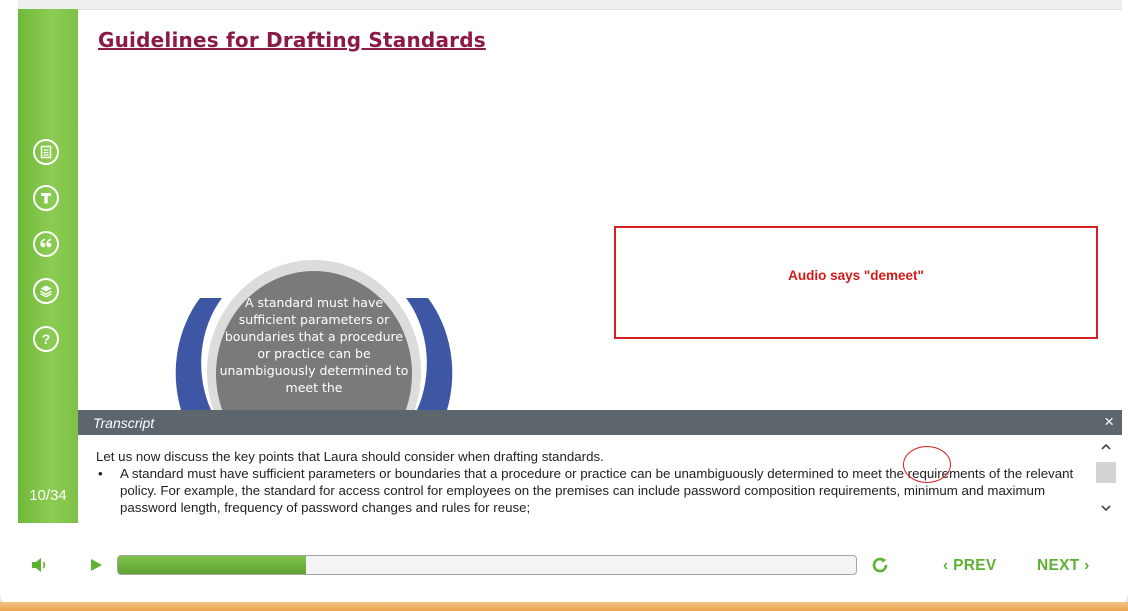 Image resolution: width=1128 pixels, height=611 pixels. What do you see at coordinates (1106, 472) in the screenshot?
I see `scroll-thumb` at bounding box center [1106, 472].